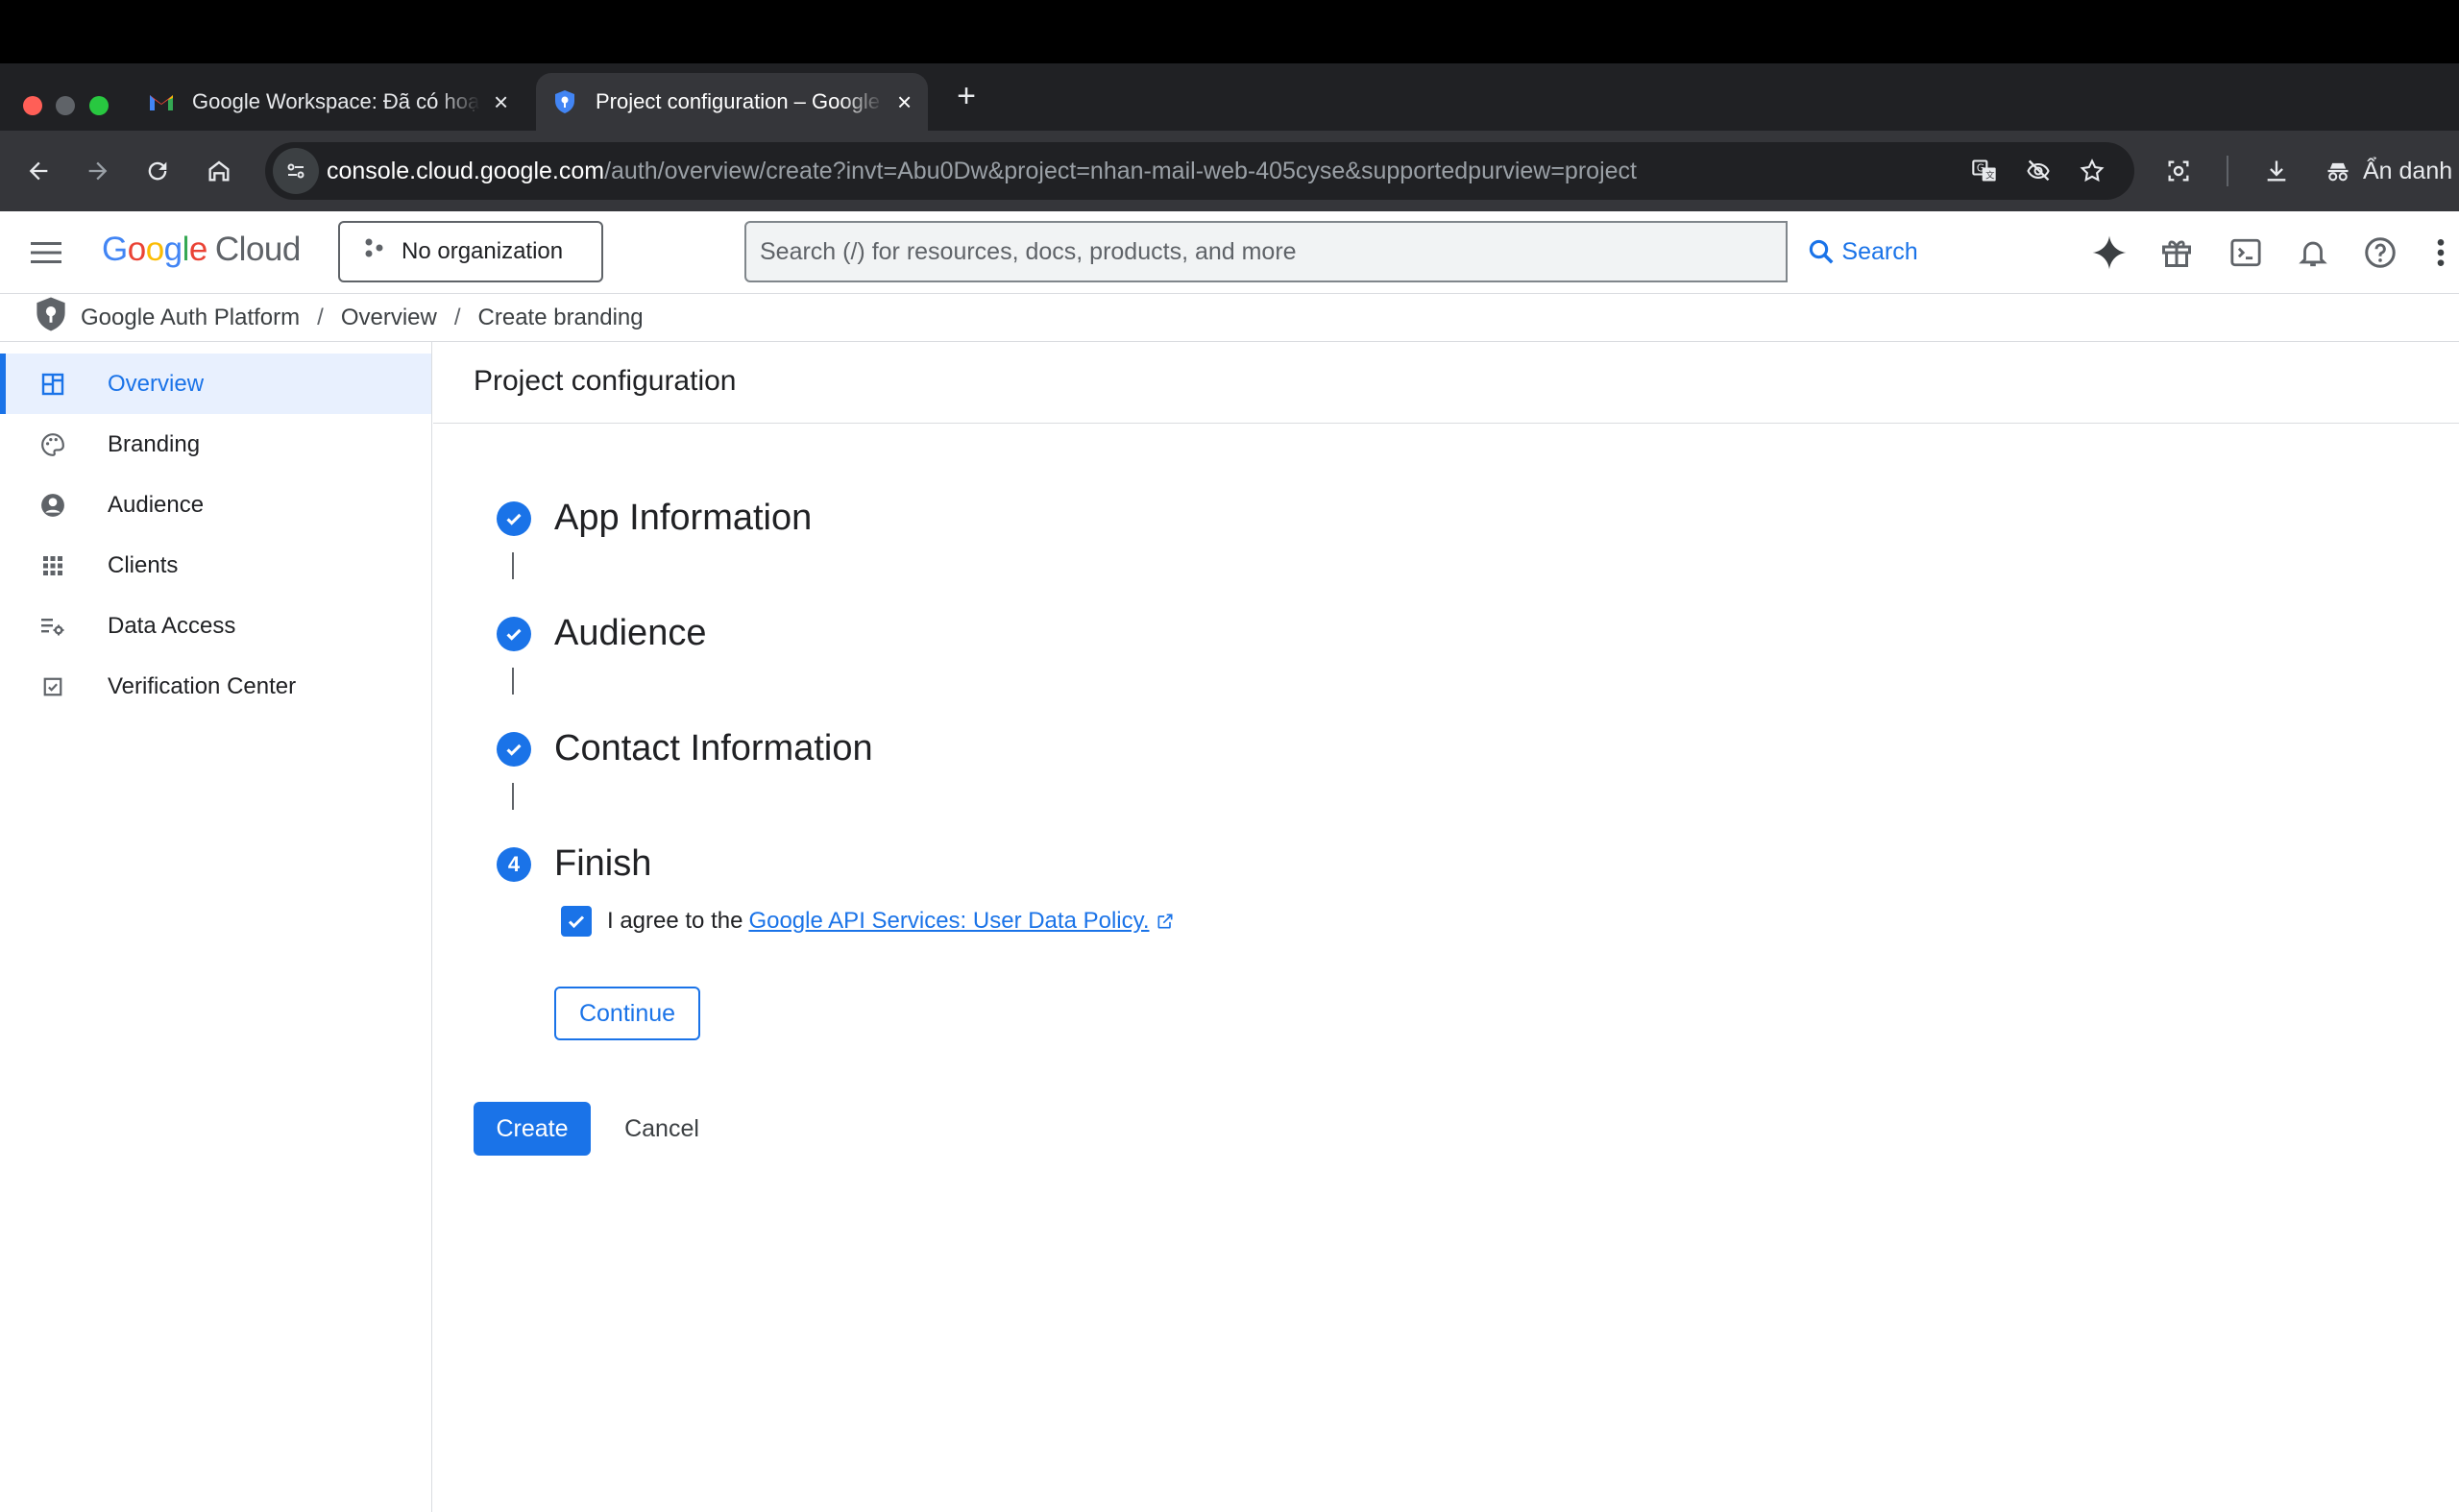  I want to click on dashboard-icon, so click(52, 384).